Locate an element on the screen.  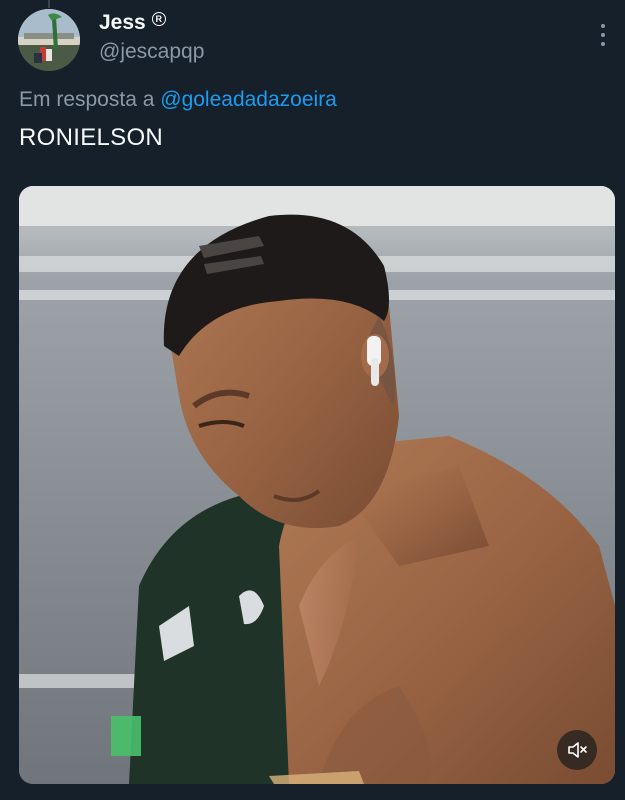
mute-toggle-button is located at coordinates (577, 750).